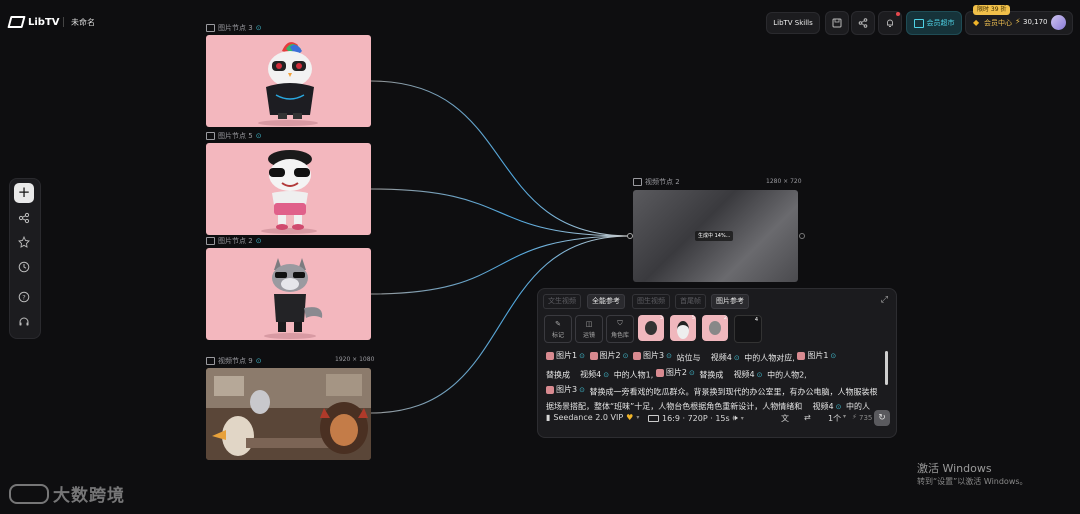 The image size is (1080, 514). What do you see at coordinates (67, 493) in the screenshot?
I see `brand-watermark: 大数跨境` at bounding box center [67, 493].